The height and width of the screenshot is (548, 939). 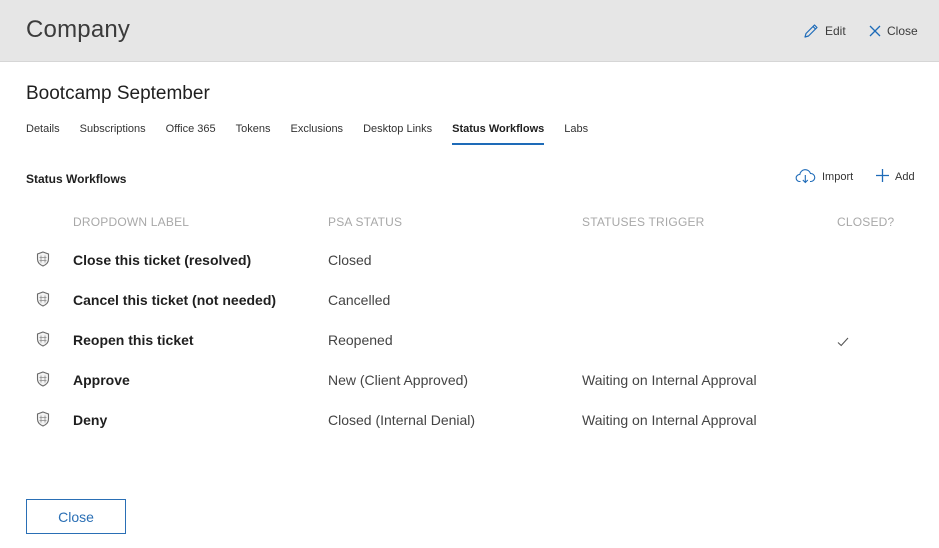 What do you see at coordinates (43, 134) in the screenshot?
I see `tab-details: Details` at bounding box center [43, 134].